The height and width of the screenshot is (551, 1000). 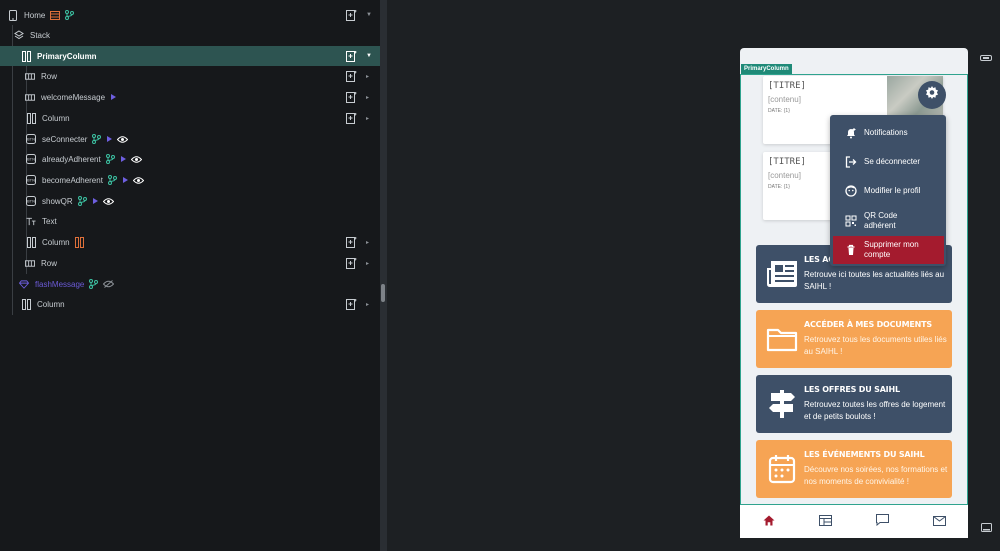 I want to click on signpost-icon, so click(x=782, y=404).